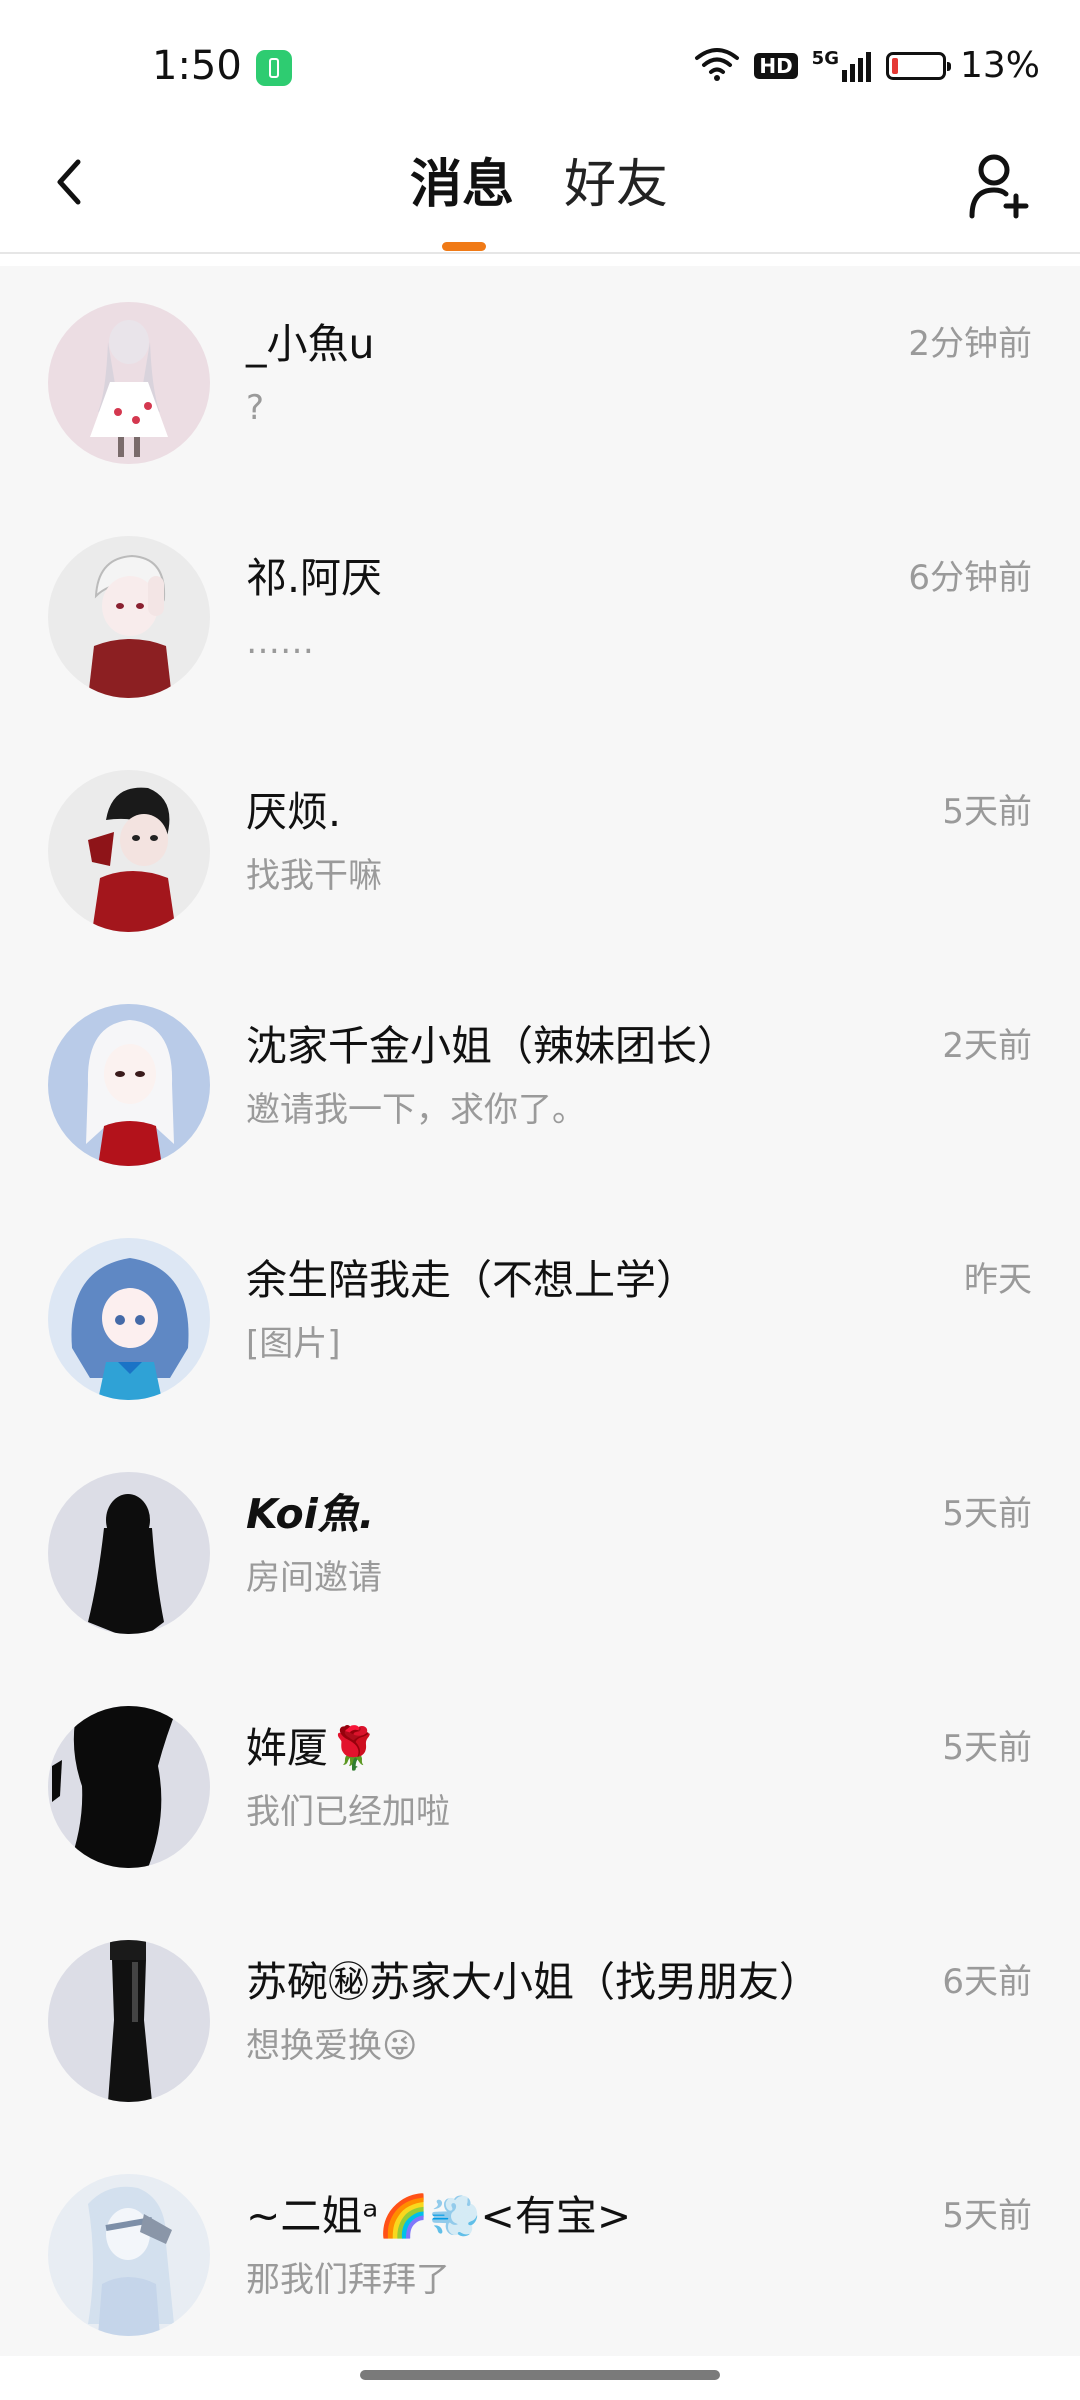 This screenshot has width=1080, height=2400. Describe the element at coordinates (293, 1344) in the screenshot. I see `message-preview: [图片]` at that location.